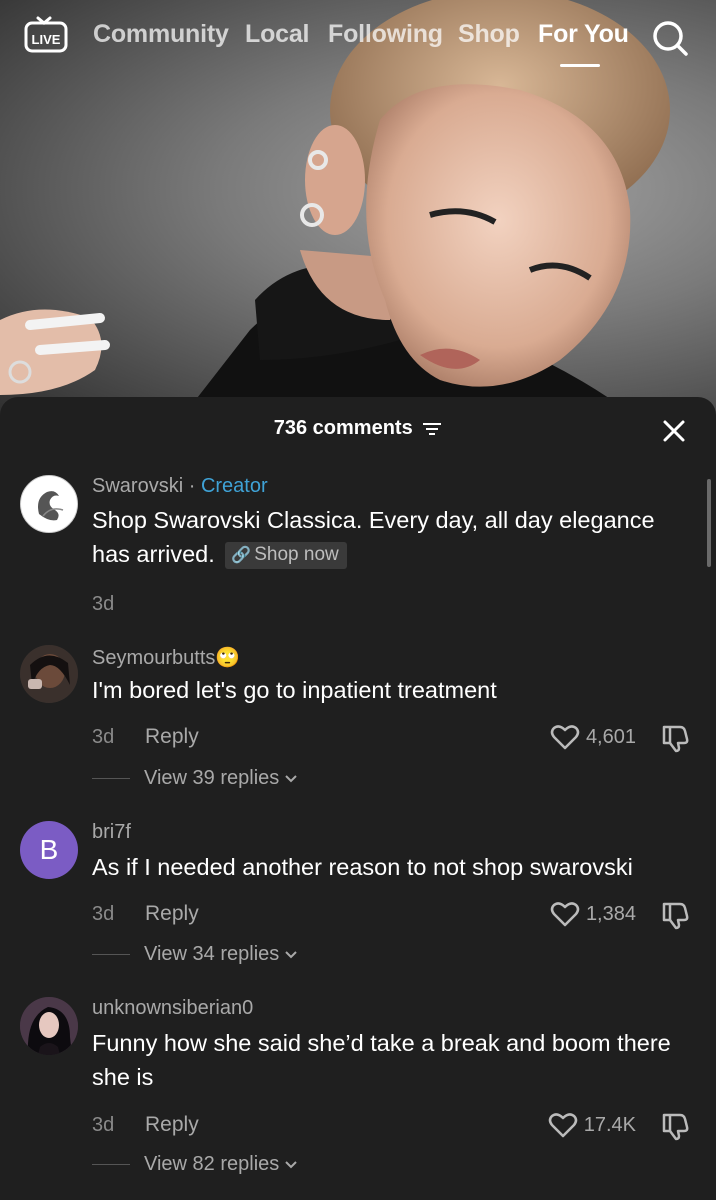 This screenshot has width=716, height=1200. I want to click on like-button: 1,384, so click(593, 914).